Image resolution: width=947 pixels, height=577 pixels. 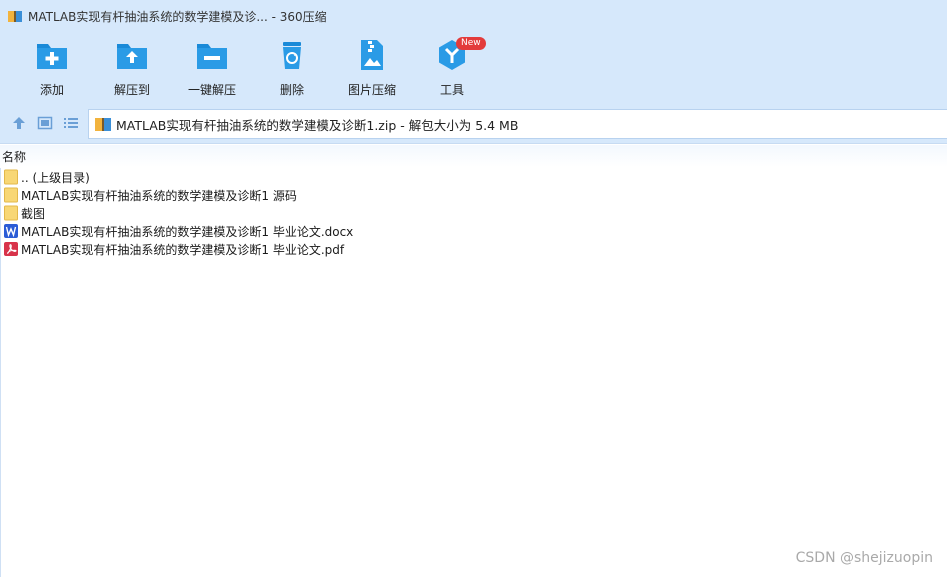 What do you see at coordinates (55, 177) in the screenshot?
I see `list-item-name: .. (上级目录)` at bounding box center [55, 177].